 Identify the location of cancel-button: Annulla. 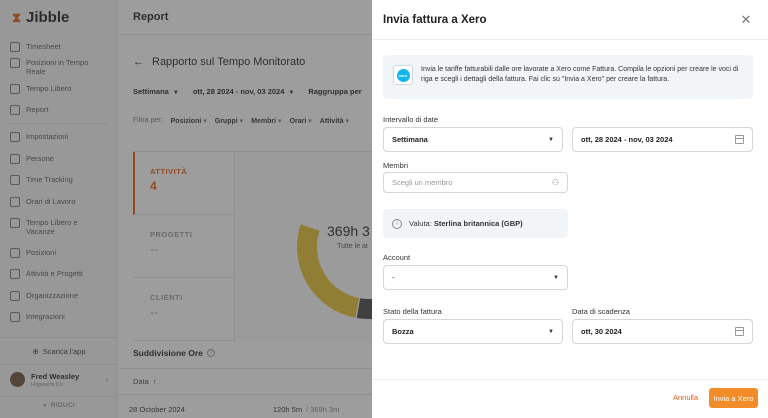
(685, 397).